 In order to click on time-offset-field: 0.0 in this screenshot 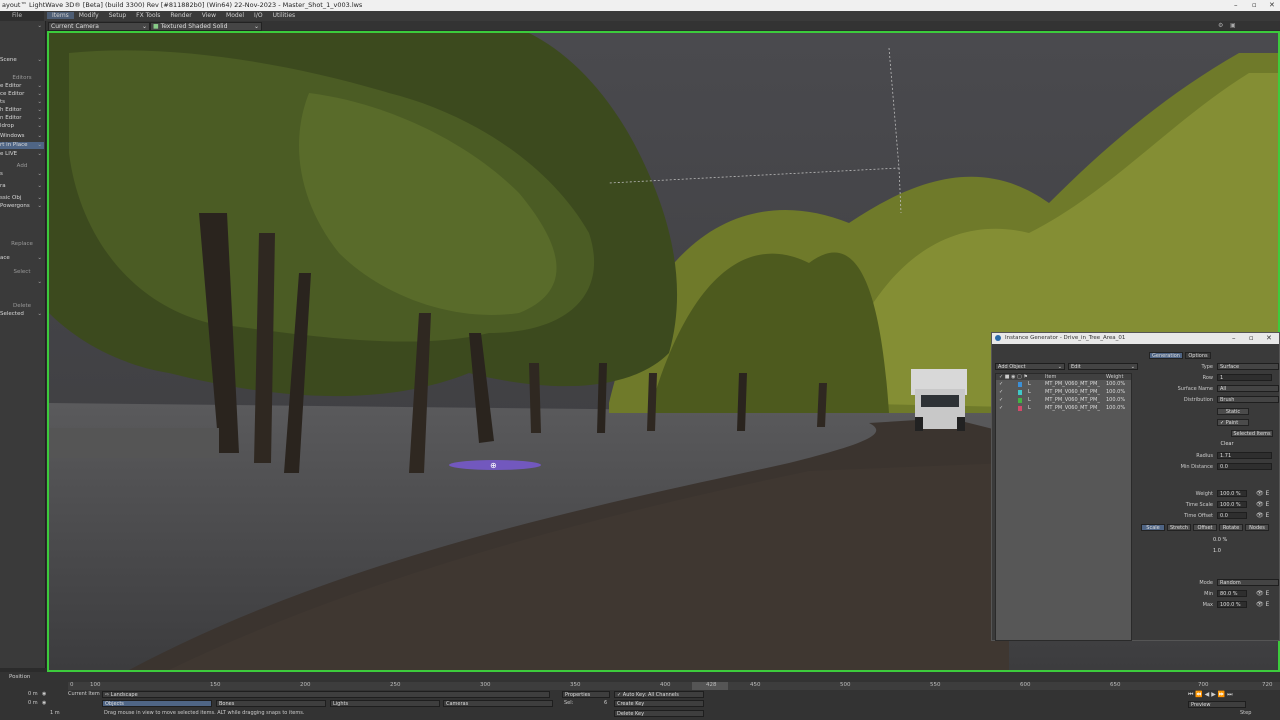, I will do `click(1232, 515)`.